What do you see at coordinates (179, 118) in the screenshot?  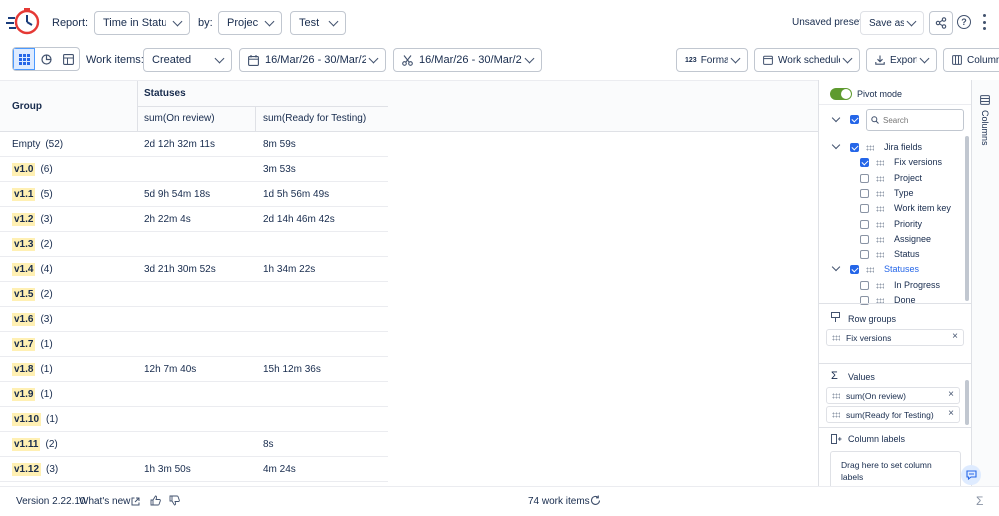 I see `on-review-column-header: sum(On review)` at bounding box center [179, 118].